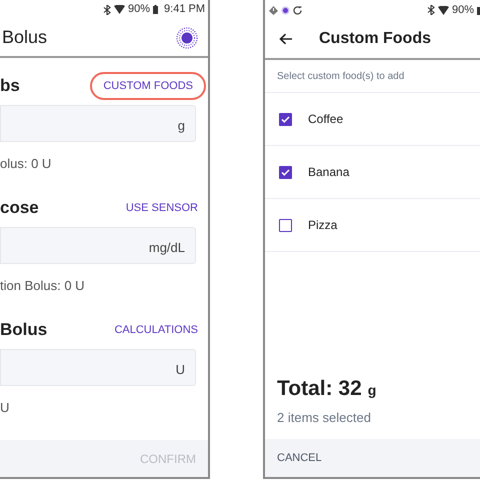 The height and width of the screenshot is (480, 480). I want to click on bolus-note: U, so click(5, 408).